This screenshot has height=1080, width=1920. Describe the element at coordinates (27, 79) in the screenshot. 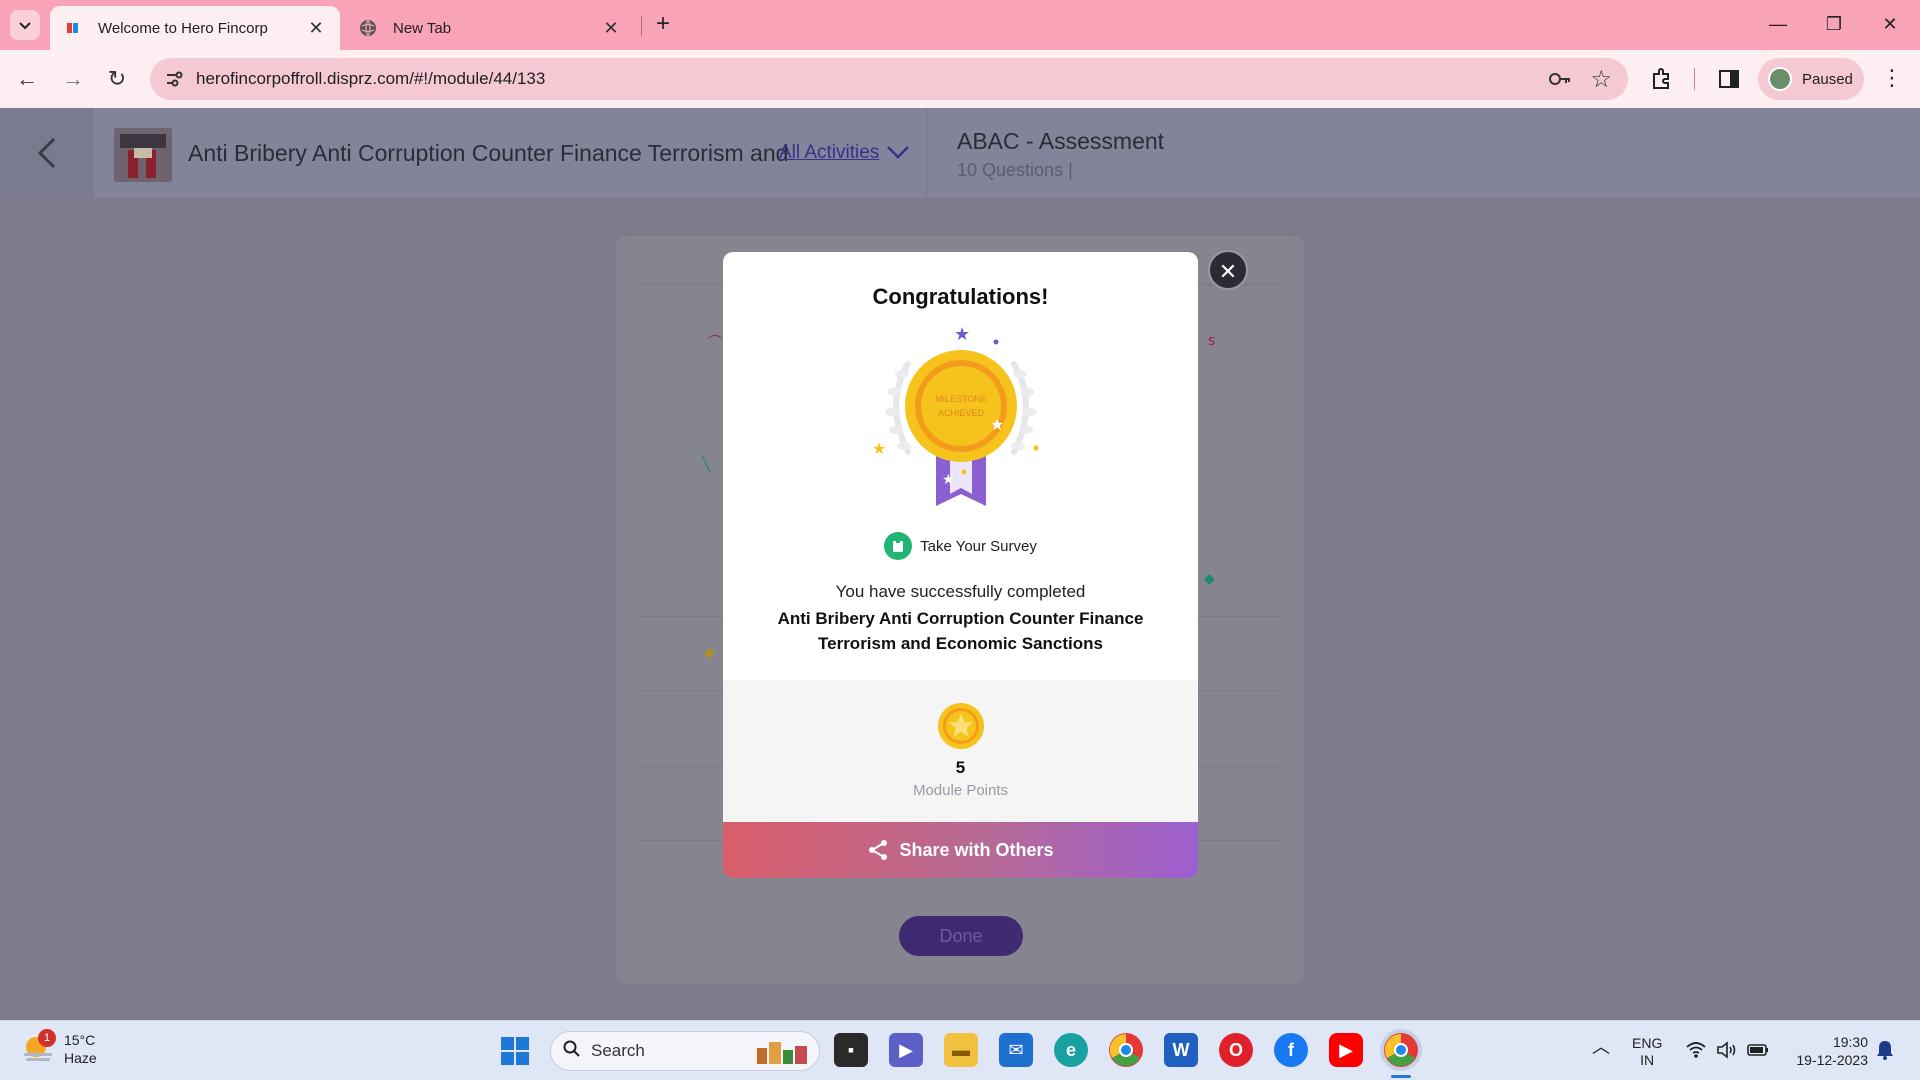

I see `back-arrow-icon: ←` at that location.